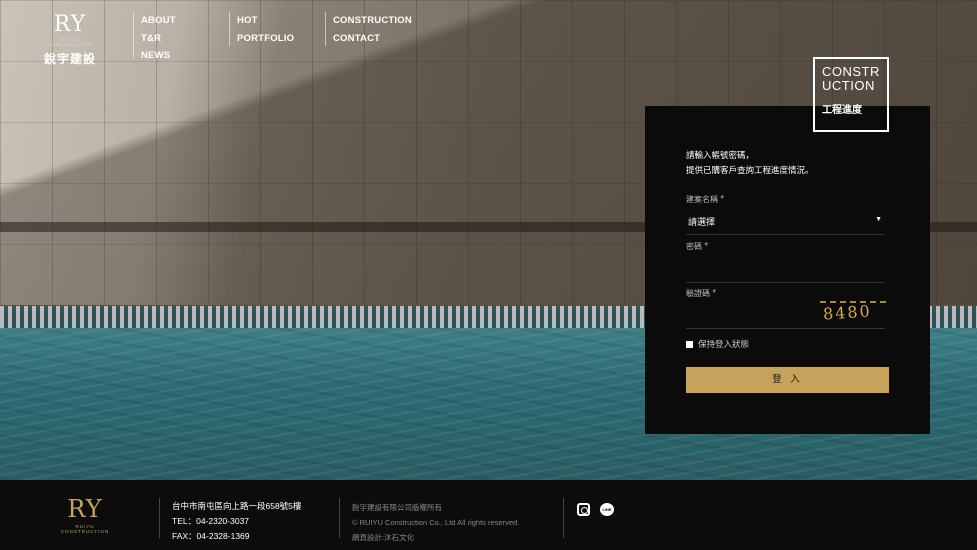  What do you see at coordinates (851, 94) in the screenshot?
I see `construction-badge: CONSTR UCTION 工程進度` at bounding box center [851, 94].